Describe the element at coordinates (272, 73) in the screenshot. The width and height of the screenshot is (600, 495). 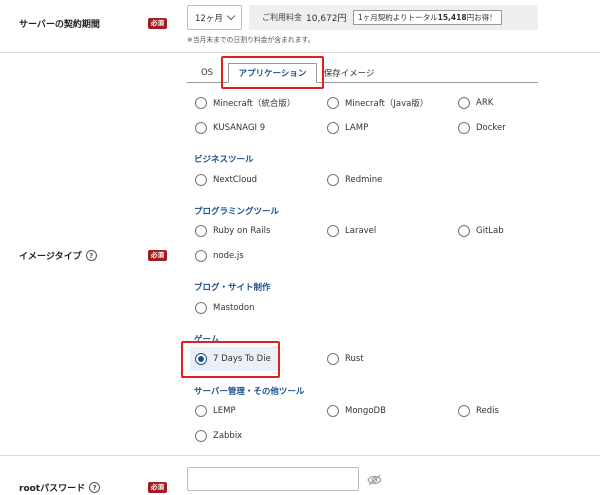
I see `tab-application: アプリケーション` at that location.